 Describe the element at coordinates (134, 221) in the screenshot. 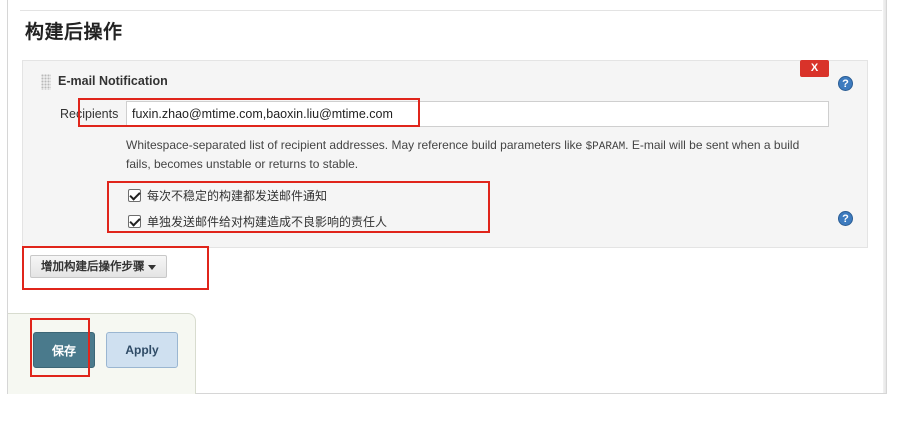

I see `individual-checkbox` at that location.